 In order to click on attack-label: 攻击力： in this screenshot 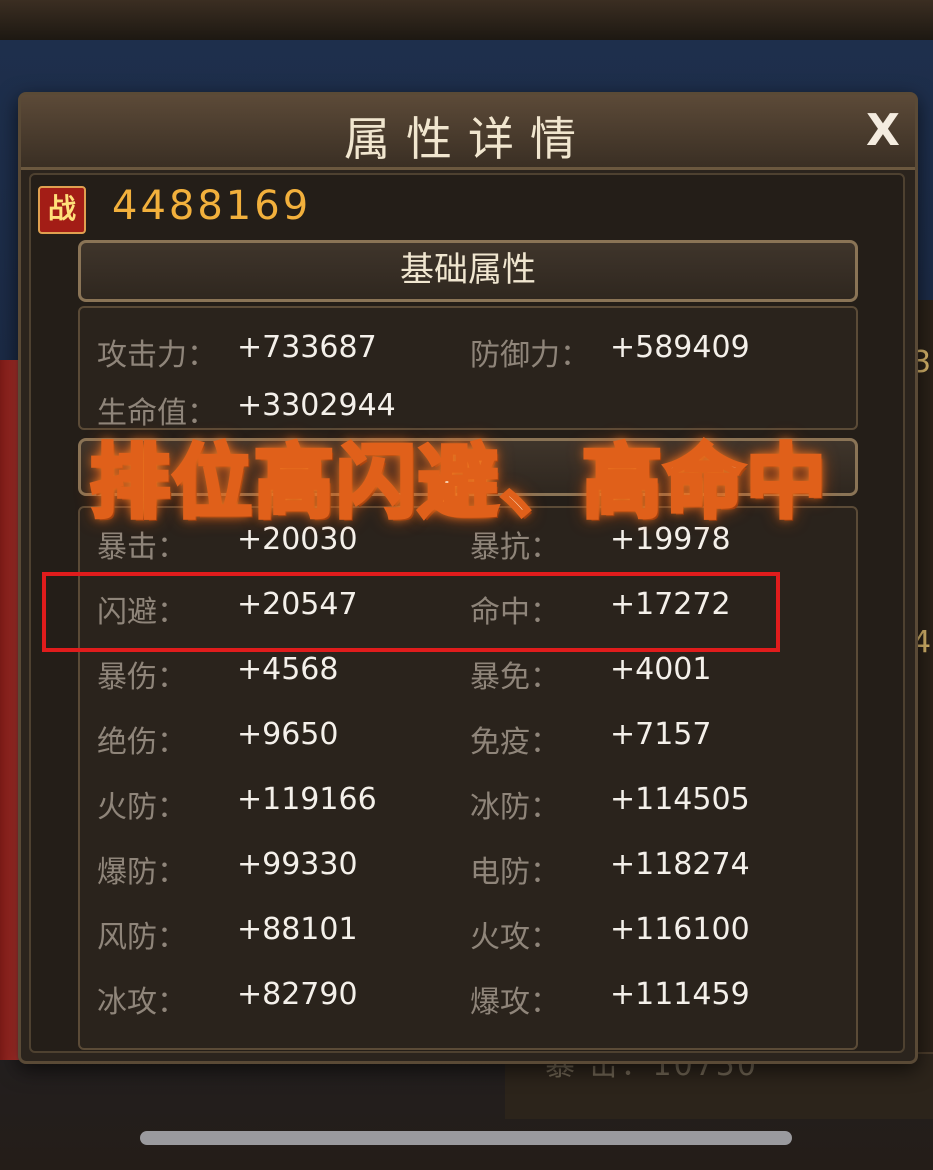, I will do `click(157, 355)`.